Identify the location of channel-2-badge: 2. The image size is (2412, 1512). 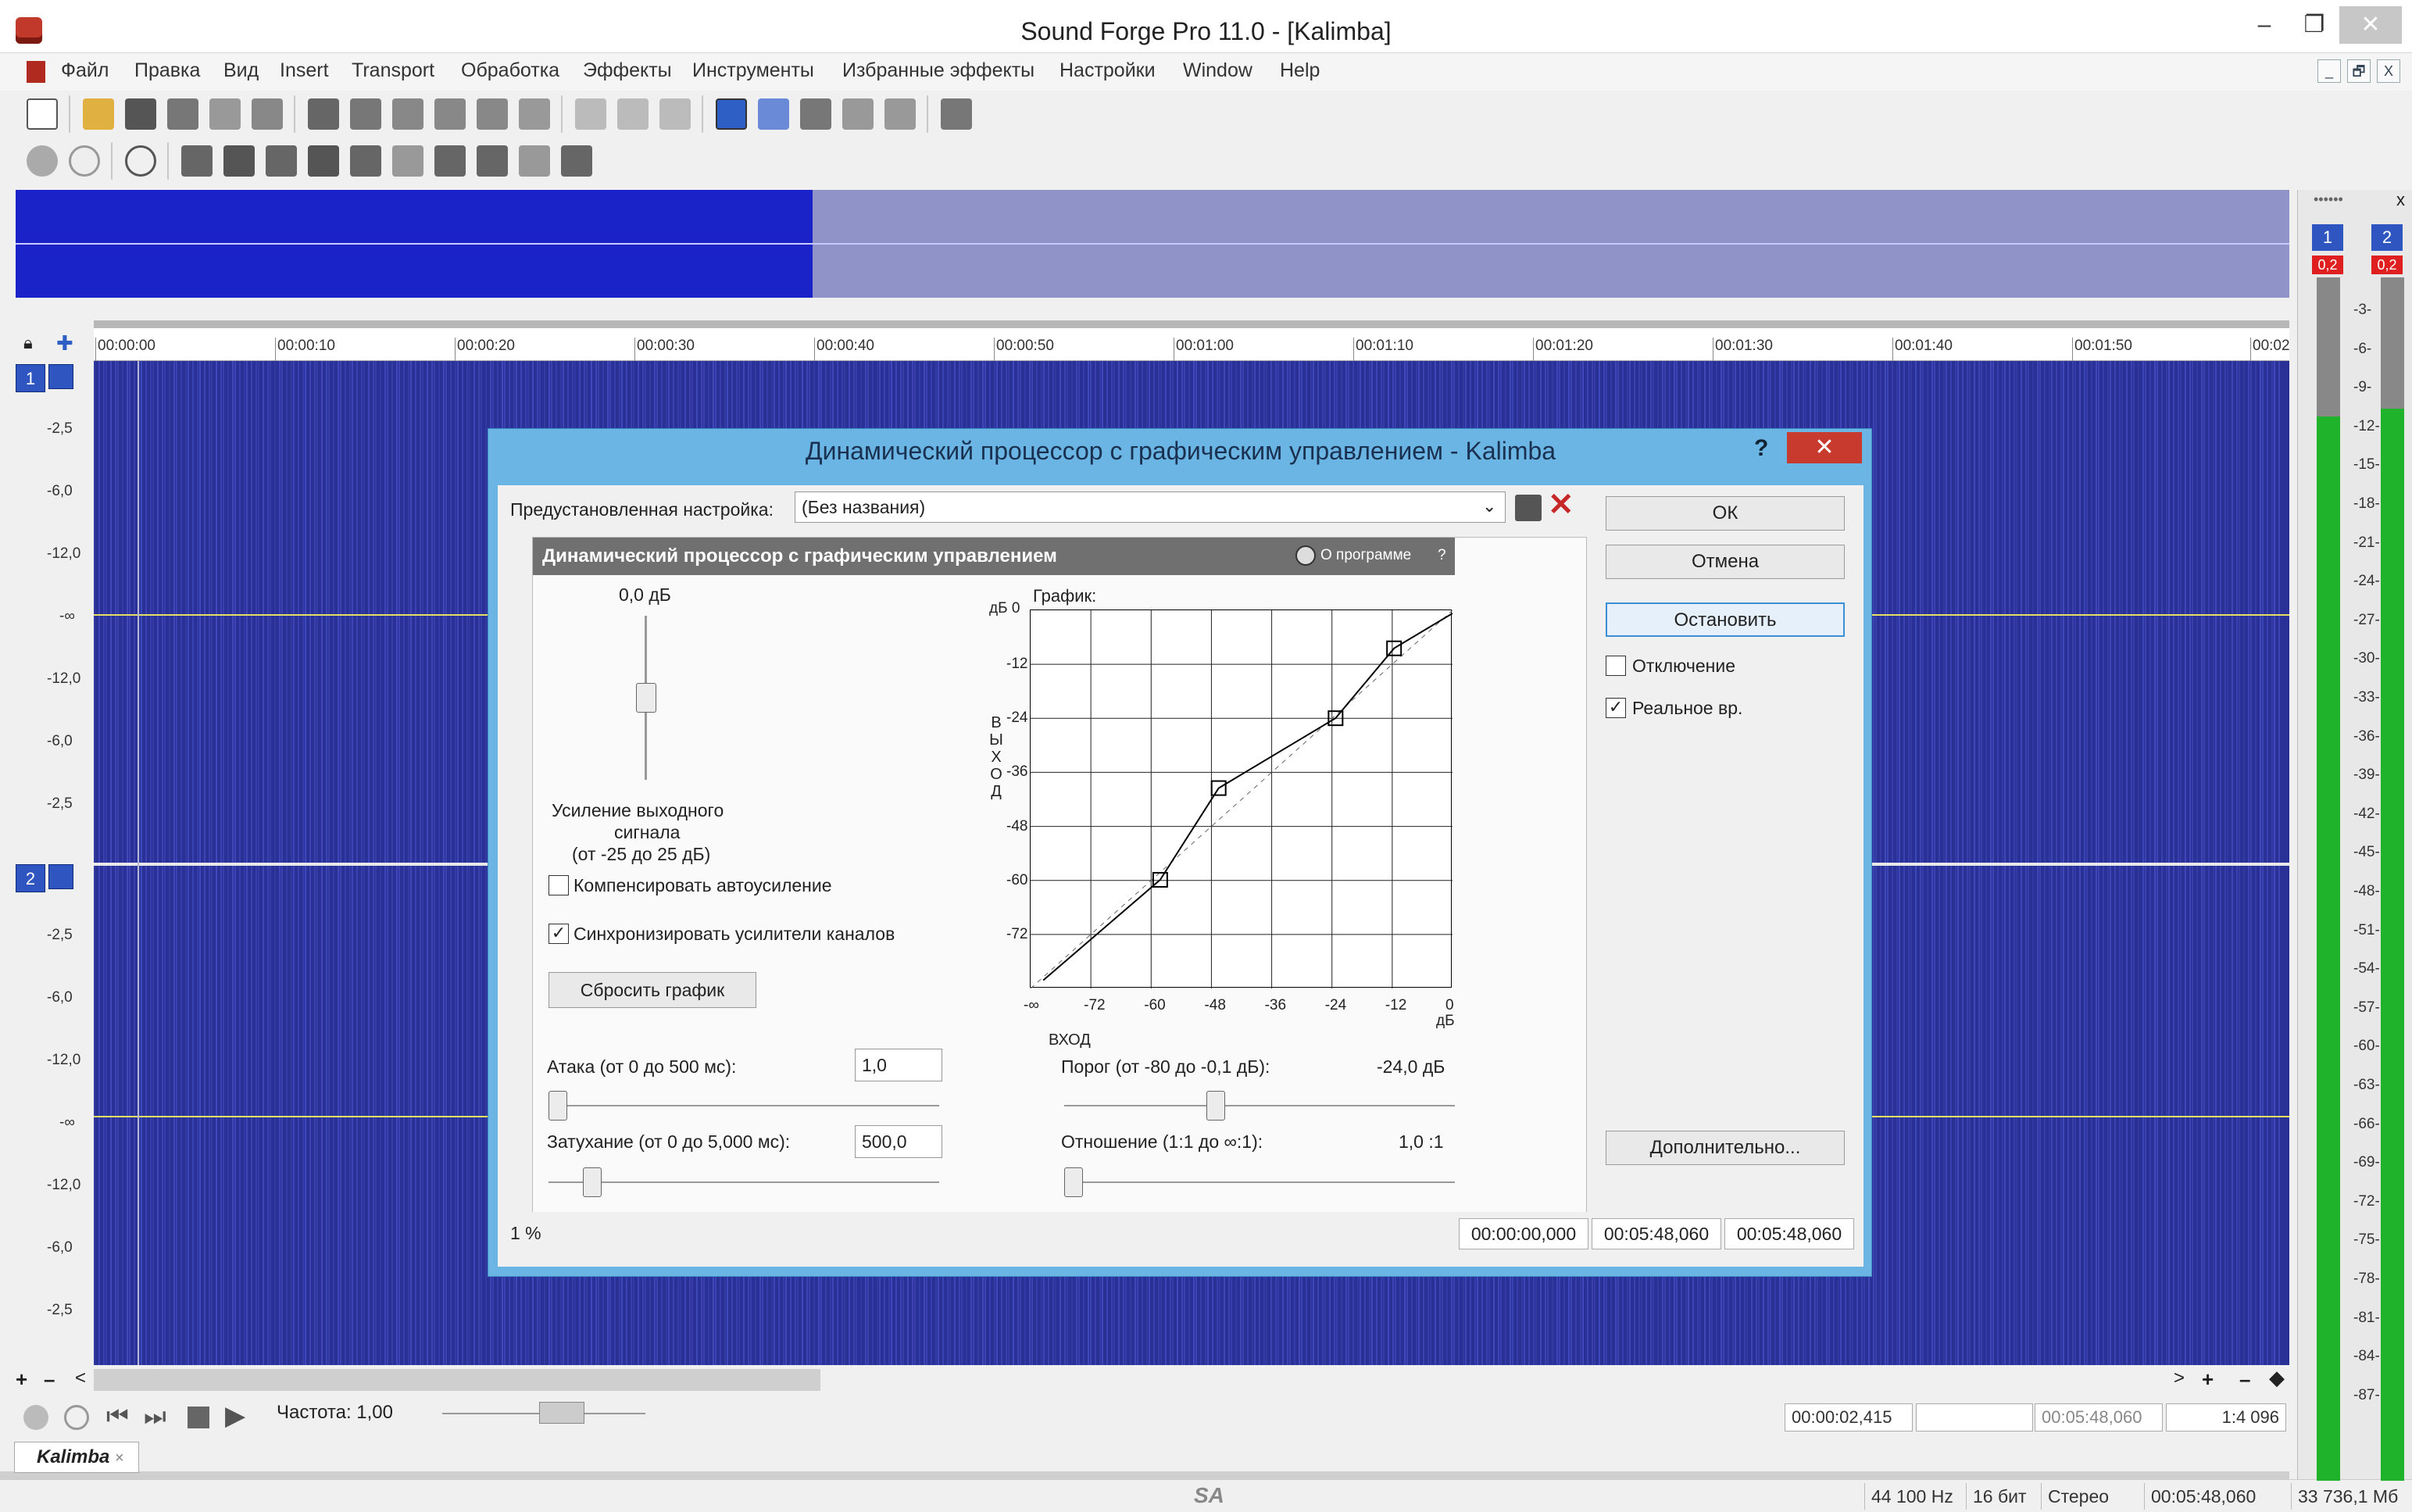
(31, 878).